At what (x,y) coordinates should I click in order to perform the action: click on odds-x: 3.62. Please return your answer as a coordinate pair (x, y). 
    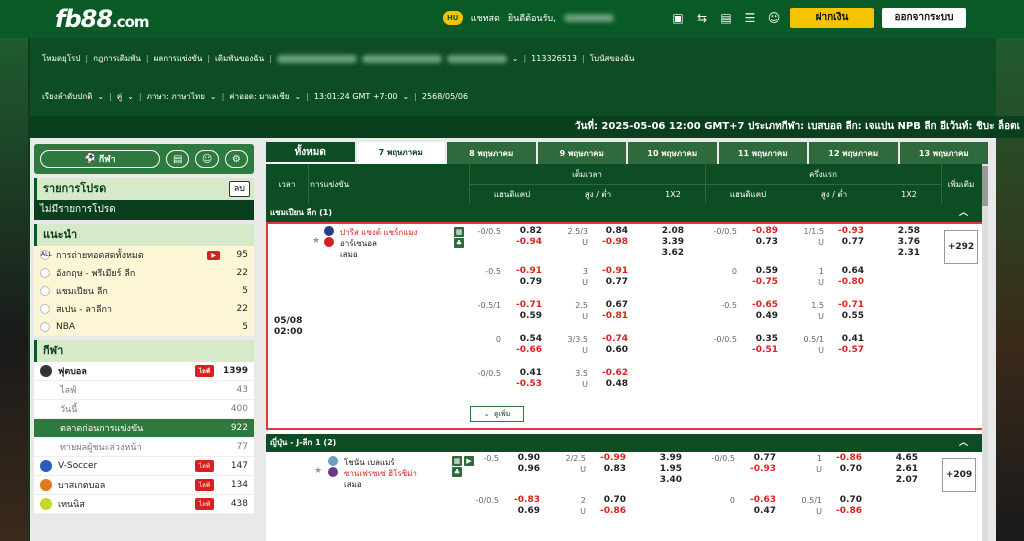
    Looking at the image, I should click on (666, 253).